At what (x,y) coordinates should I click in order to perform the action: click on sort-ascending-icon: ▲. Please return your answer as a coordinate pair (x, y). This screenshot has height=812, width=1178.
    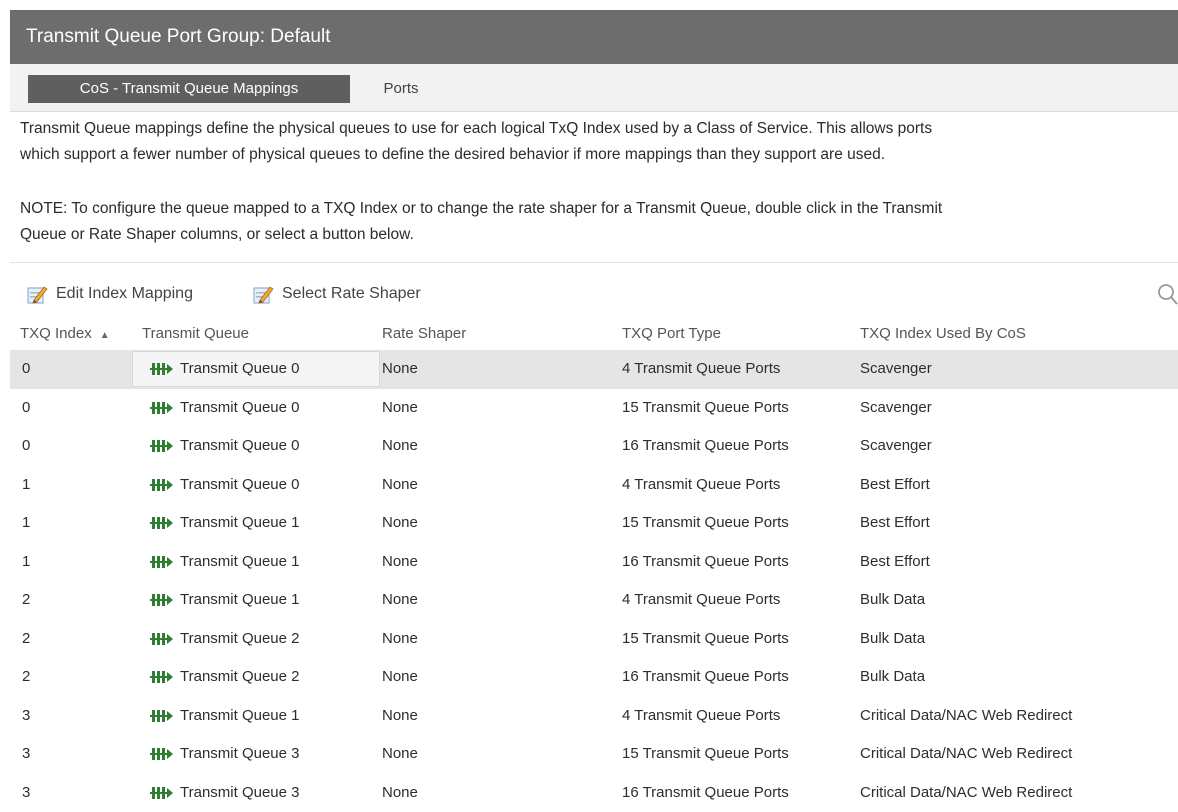
    Looking at the image, I should click on (105, 335).